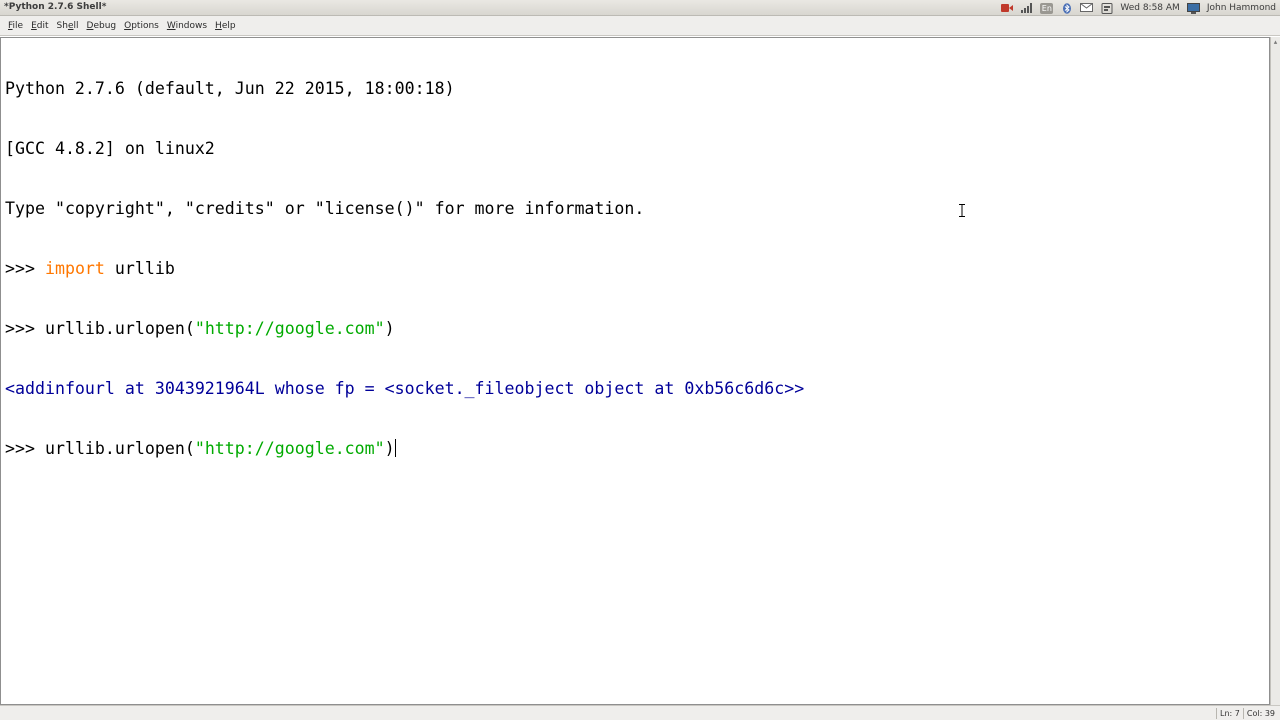 The image size is (1280, 720). I want to click on menu-debug-label: ebug, so click(105, 25).